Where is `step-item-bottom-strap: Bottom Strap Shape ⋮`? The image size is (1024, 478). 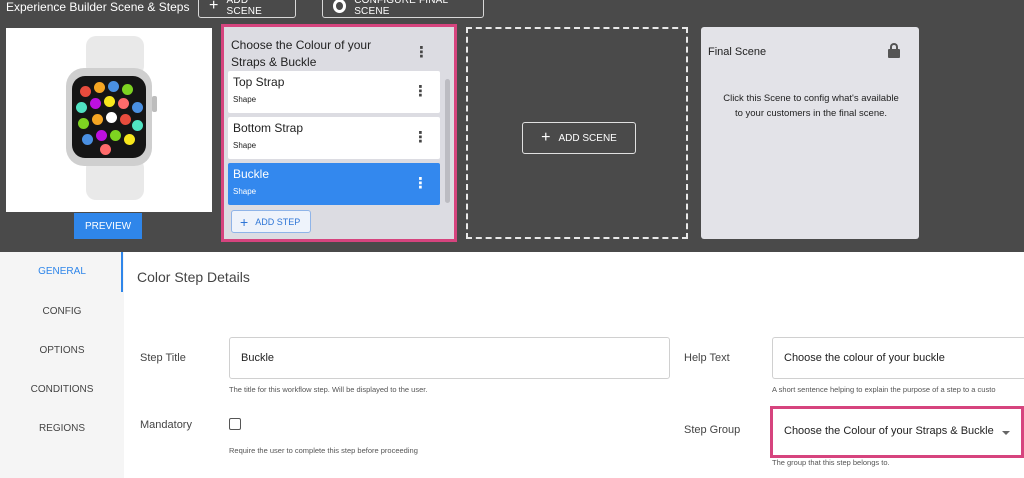 step-item-bottom-strap: Bottom Strap Shape ⋮ is located at coordinates (334, 138).